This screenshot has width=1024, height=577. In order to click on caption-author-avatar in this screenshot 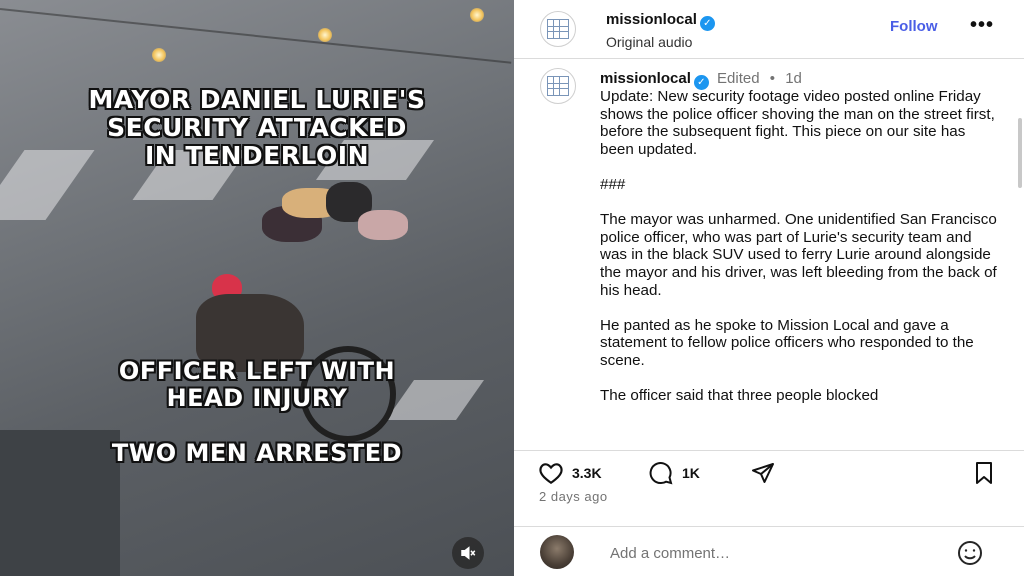, I will do `click(558, 86)`.